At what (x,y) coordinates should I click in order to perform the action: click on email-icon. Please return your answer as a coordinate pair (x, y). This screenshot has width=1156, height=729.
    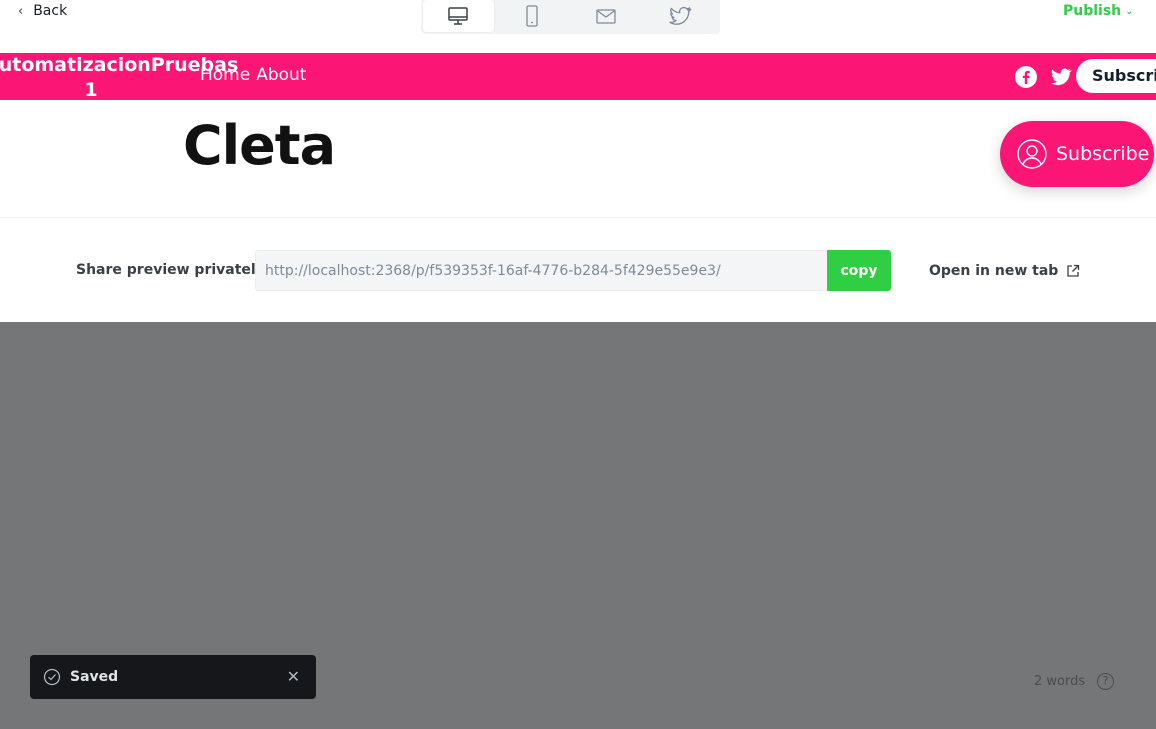
    Looking at the image, I should click on (606, 16).